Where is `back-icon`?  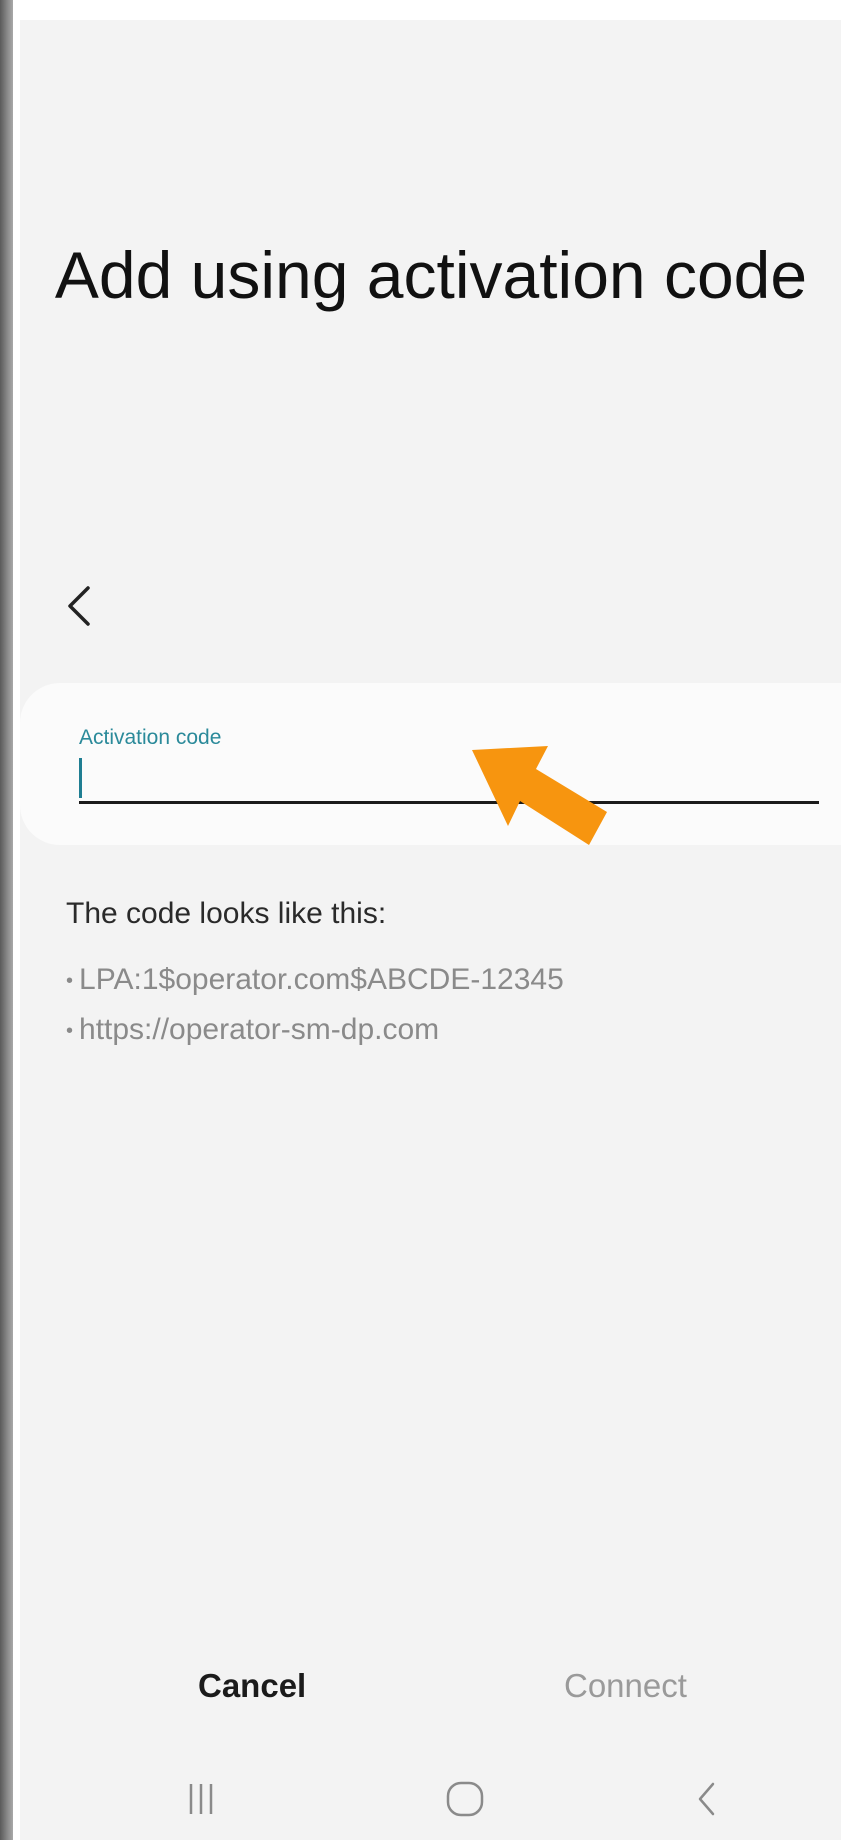 back-icon is located at coordinates (706, 1799).